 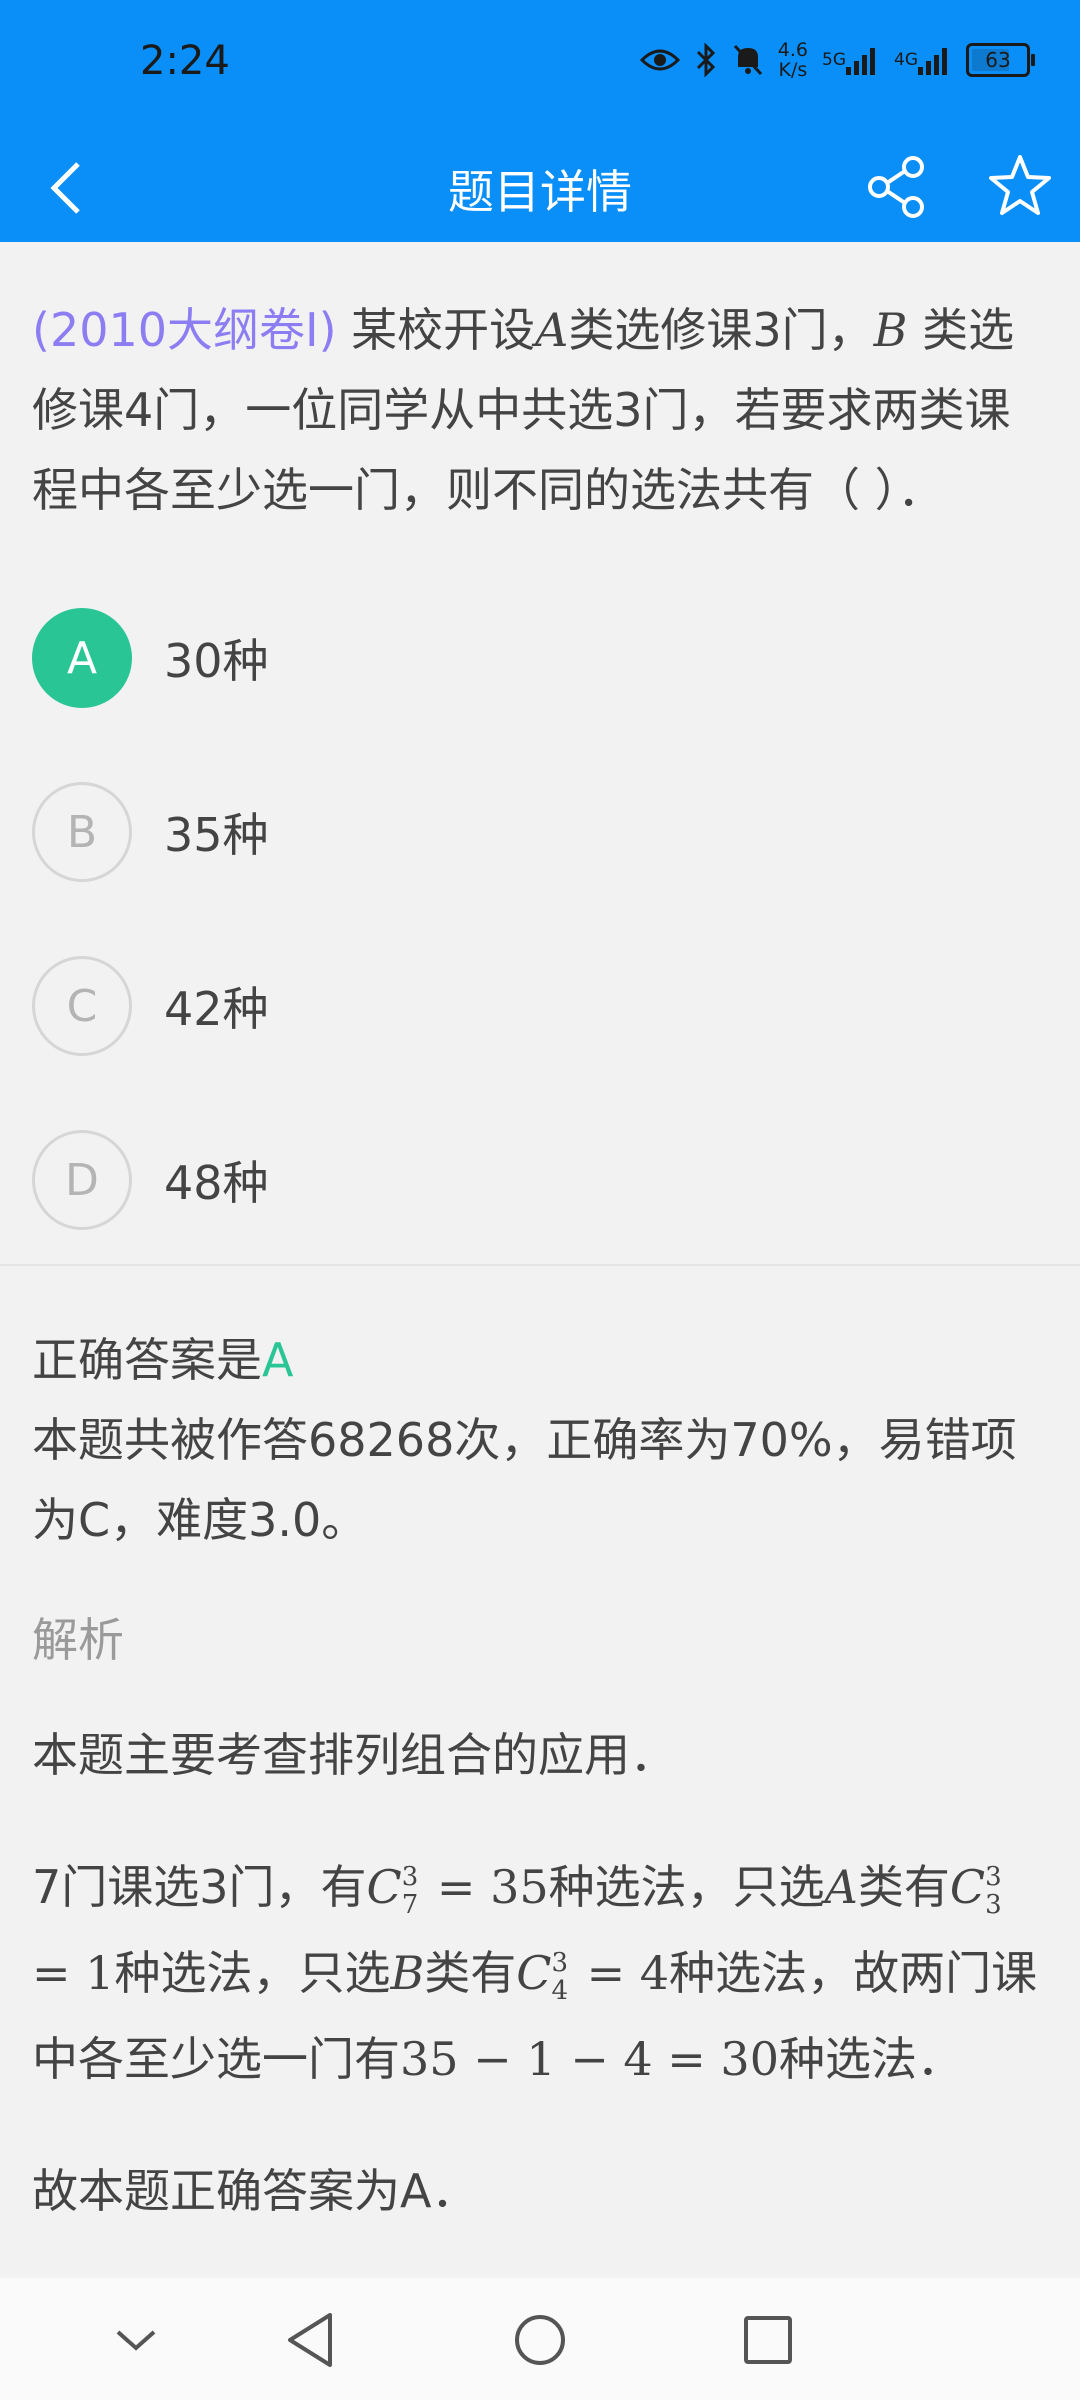 What do you see at coordinates (73, 1973) in the screenshot?
I see `equation: = 1` at bounding box center [73, 1973].